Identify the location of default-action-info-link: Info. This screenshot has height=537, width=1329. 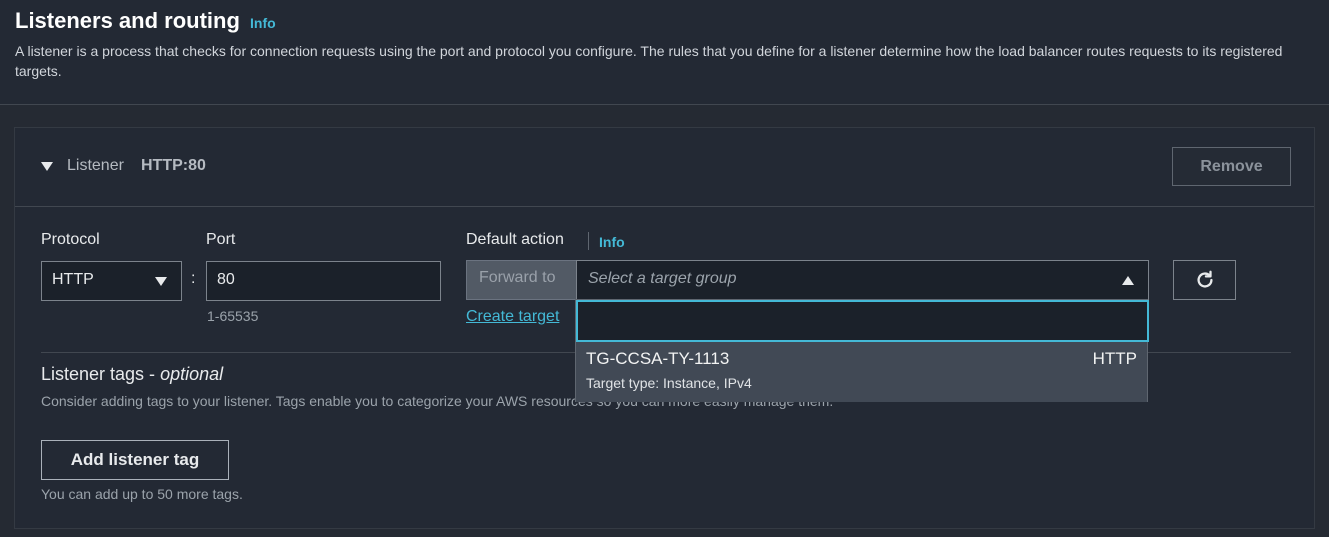
(612, 242).